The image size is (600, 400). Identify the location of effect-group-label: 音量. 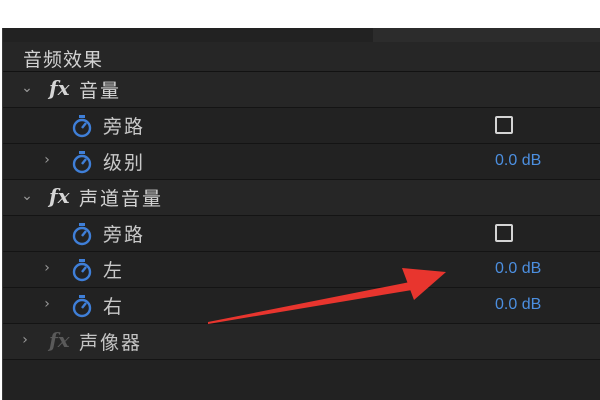
(100, 91).